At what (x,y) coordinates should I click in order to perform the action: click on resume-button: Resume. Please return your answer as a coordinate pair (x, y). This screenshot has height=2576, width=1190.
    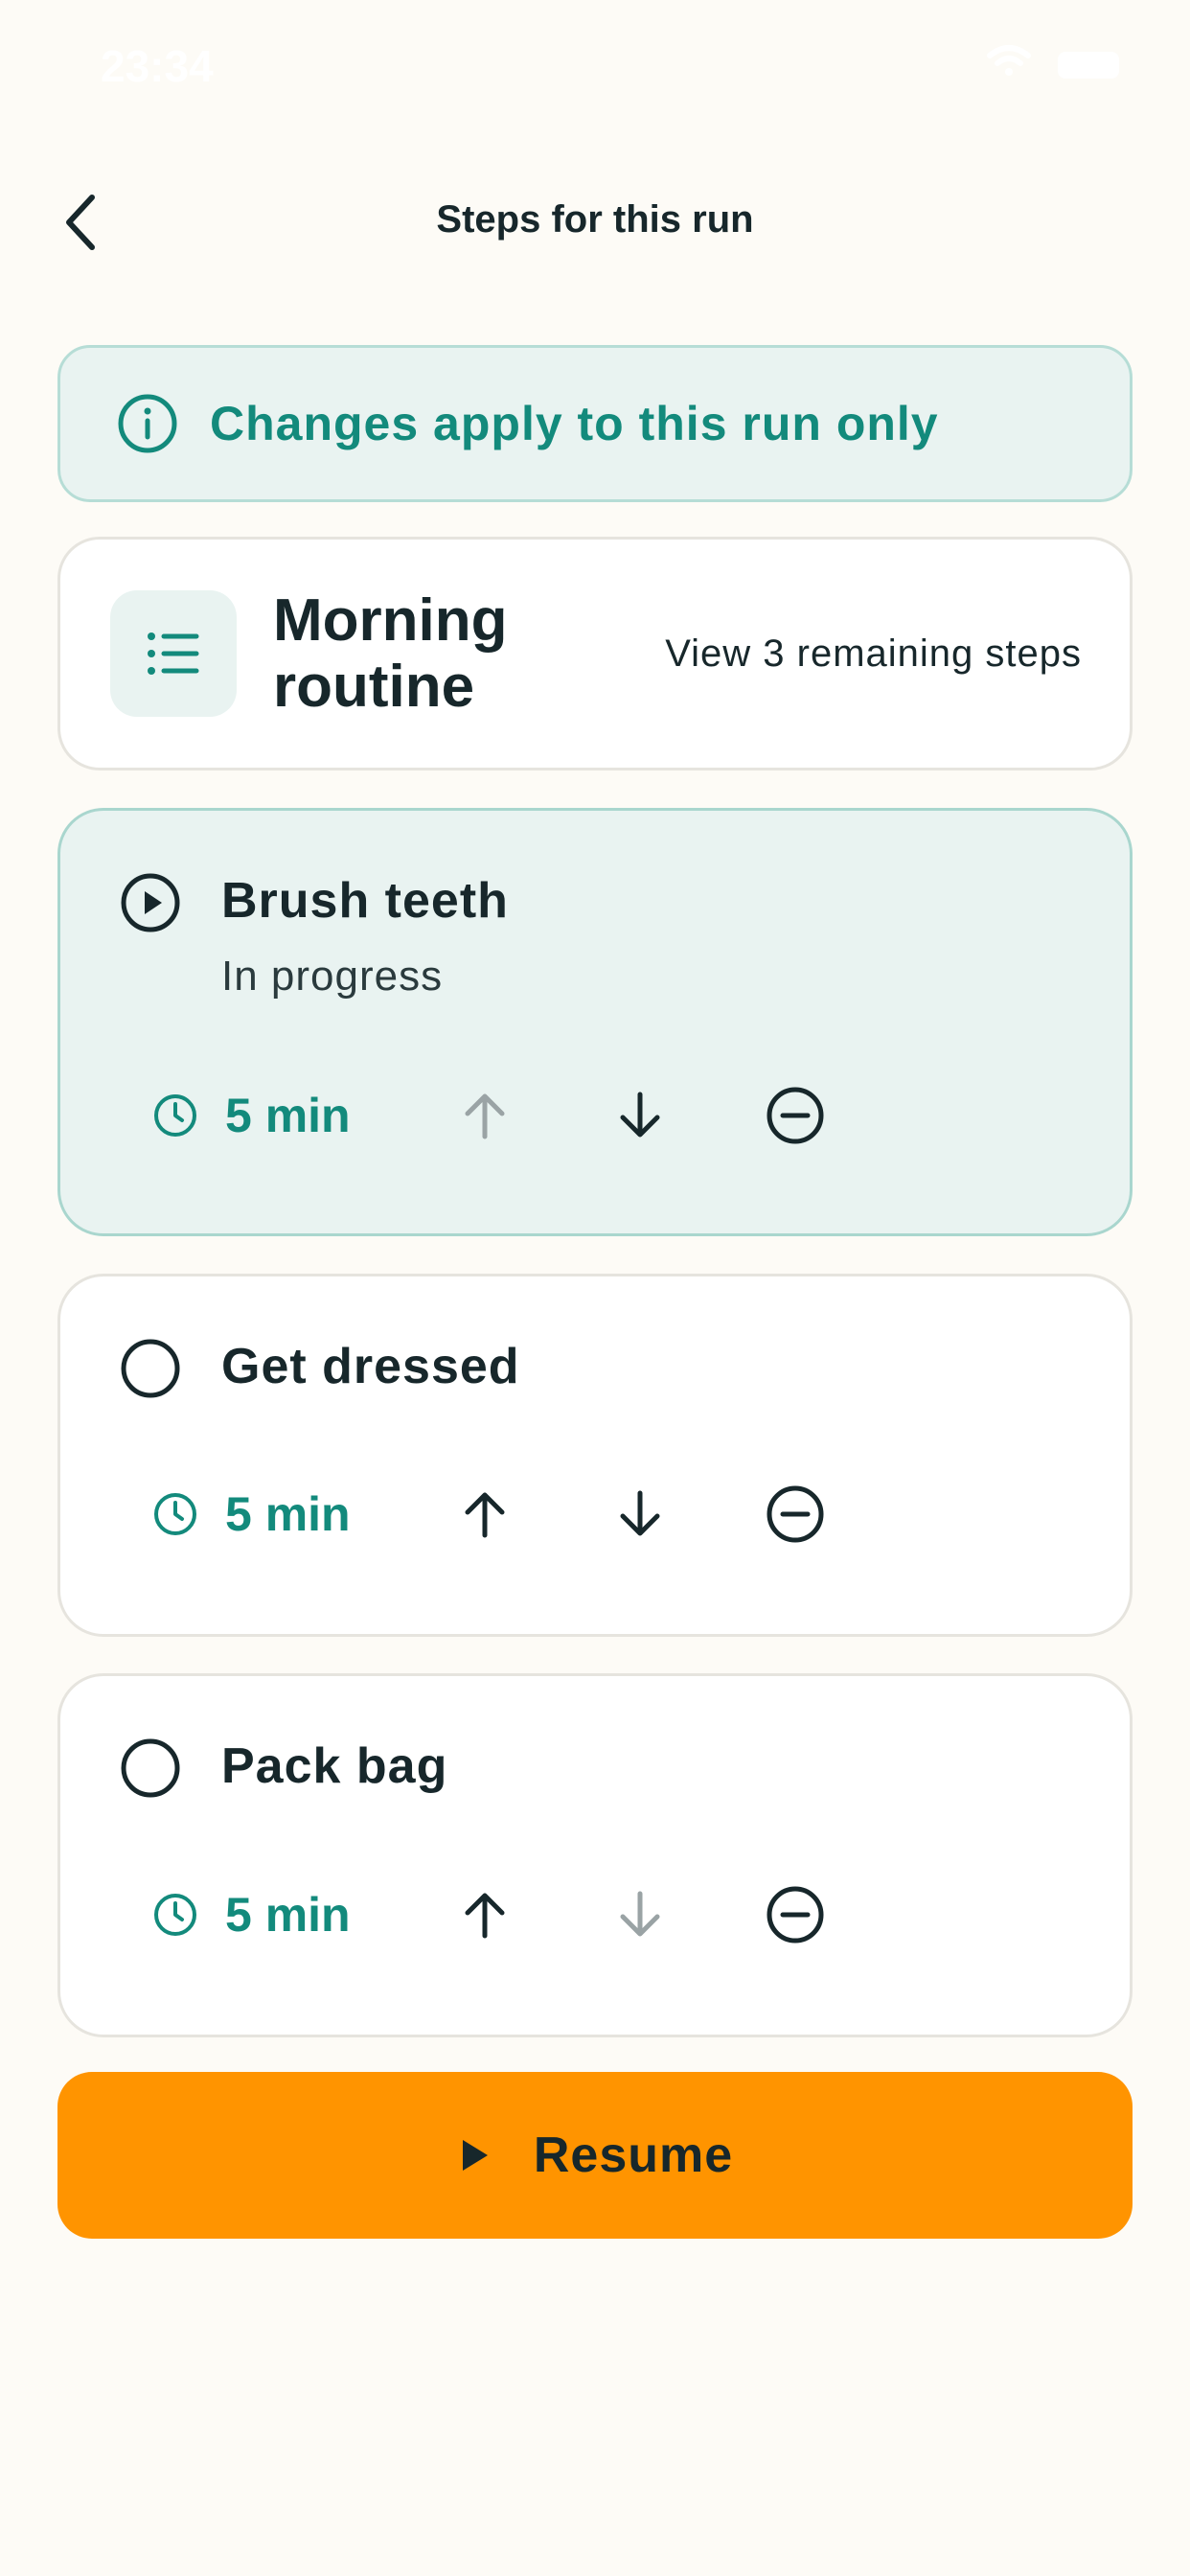
    Looking at the image, I should click on (595, 2156).